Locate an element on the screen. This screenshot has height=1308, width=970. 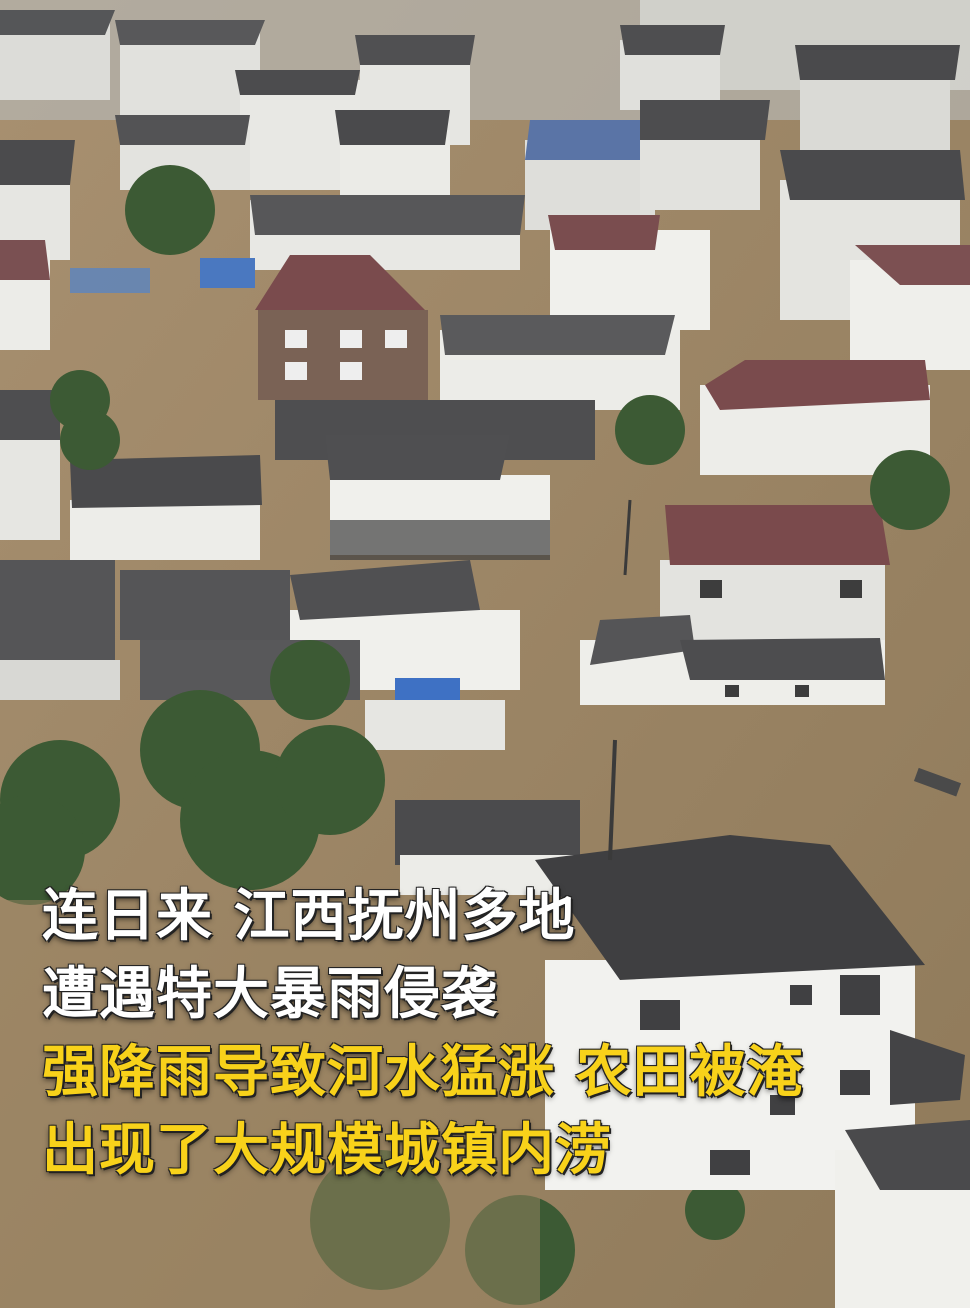
caption-line-4: 出现了大规模城镇内涝 is located at coordinates (327, 1150).